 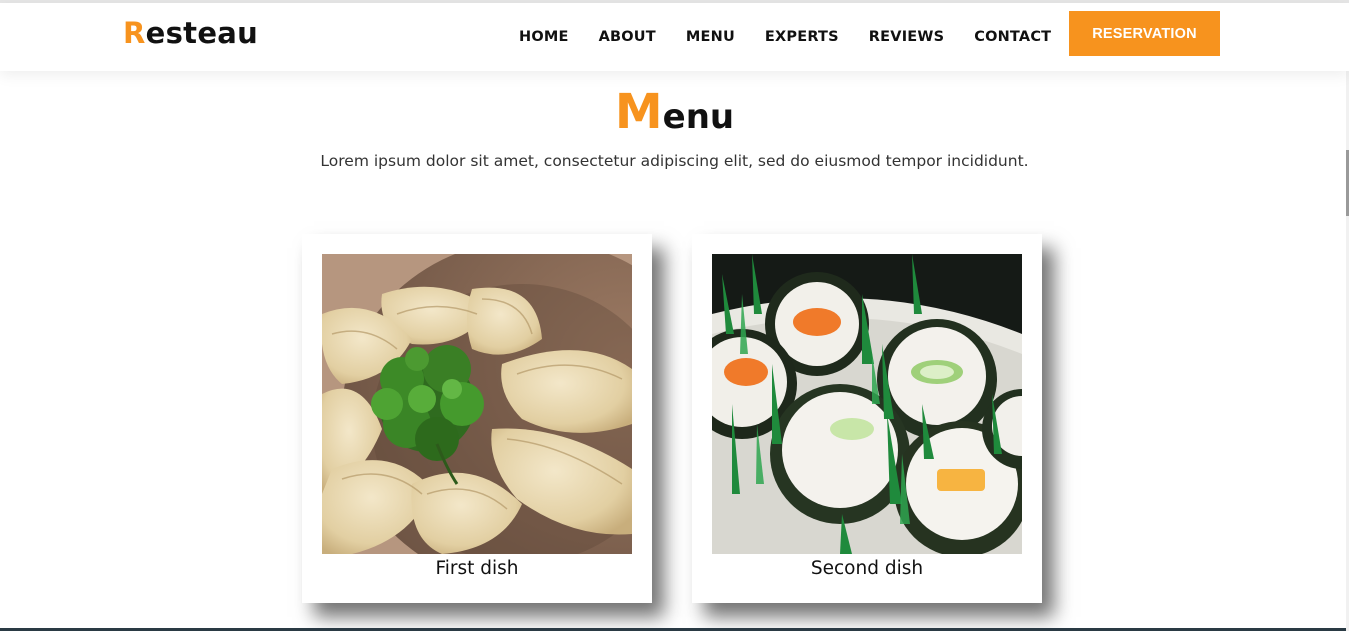 I want to click on dumplings-photo, so click(x=477, y=404).